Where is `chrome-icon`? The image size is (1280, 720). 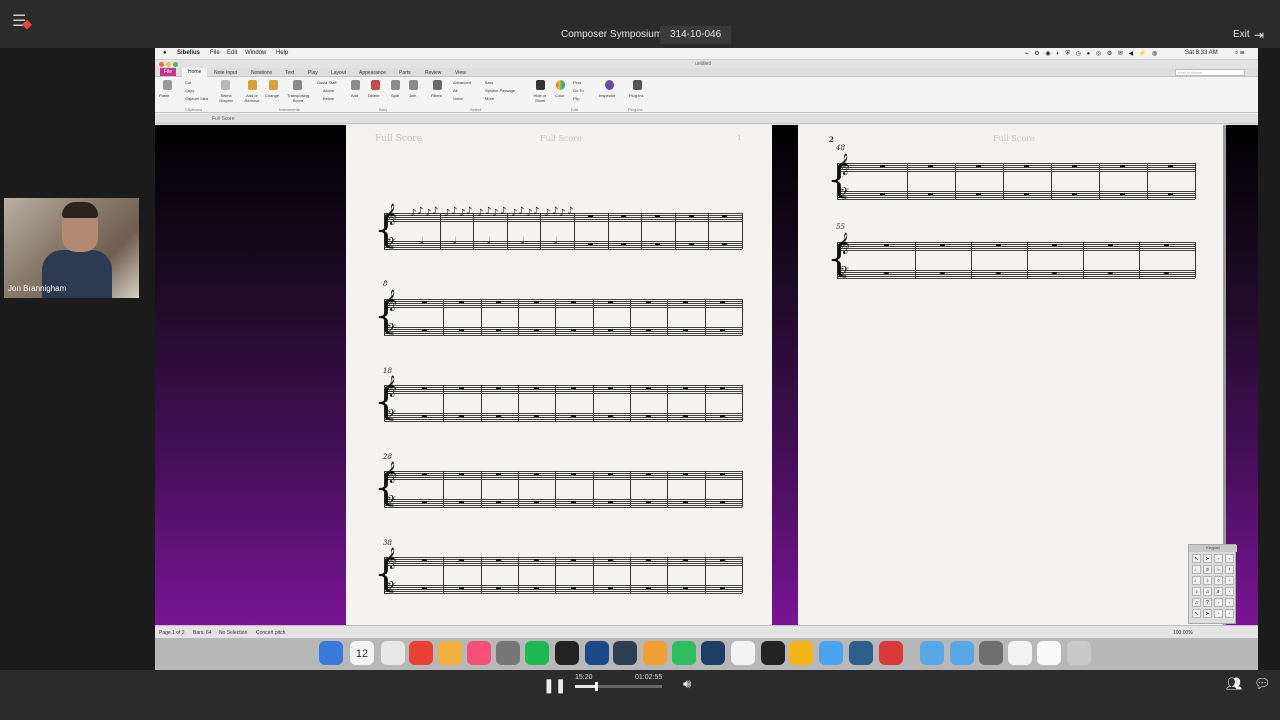 chrome-icon is located at coordinates (421, 653).